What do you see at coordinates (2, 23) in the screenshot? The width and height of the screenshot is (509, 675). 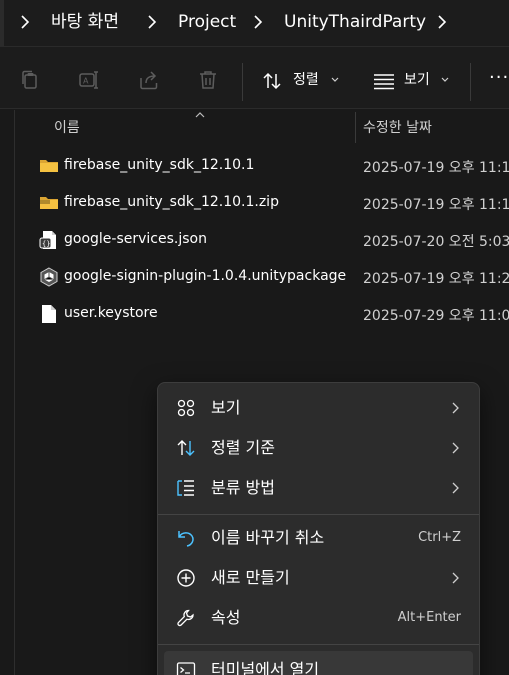 I see `address-bar-edge` at bounding box center [2, 23].